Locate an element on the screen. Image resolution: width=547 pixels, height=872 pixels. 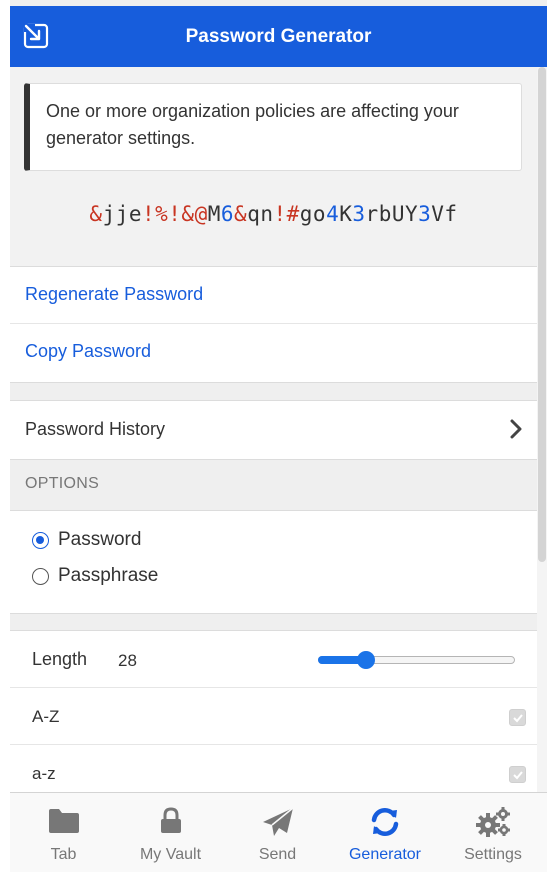
tab-settings: Settings is located at coordinates (493, 832).